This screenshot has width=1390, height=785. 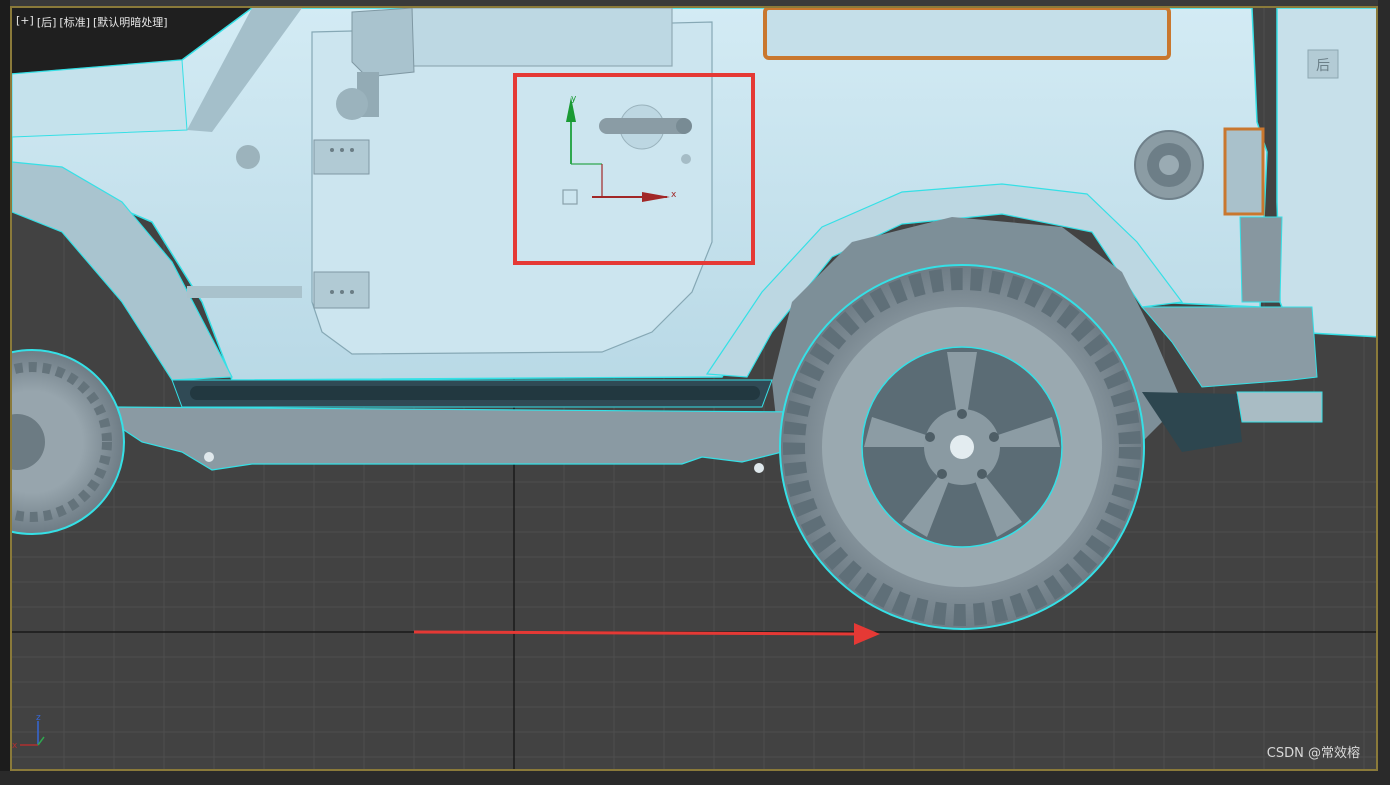 I want to click on rocker-slot, so click(x=475, y=393).